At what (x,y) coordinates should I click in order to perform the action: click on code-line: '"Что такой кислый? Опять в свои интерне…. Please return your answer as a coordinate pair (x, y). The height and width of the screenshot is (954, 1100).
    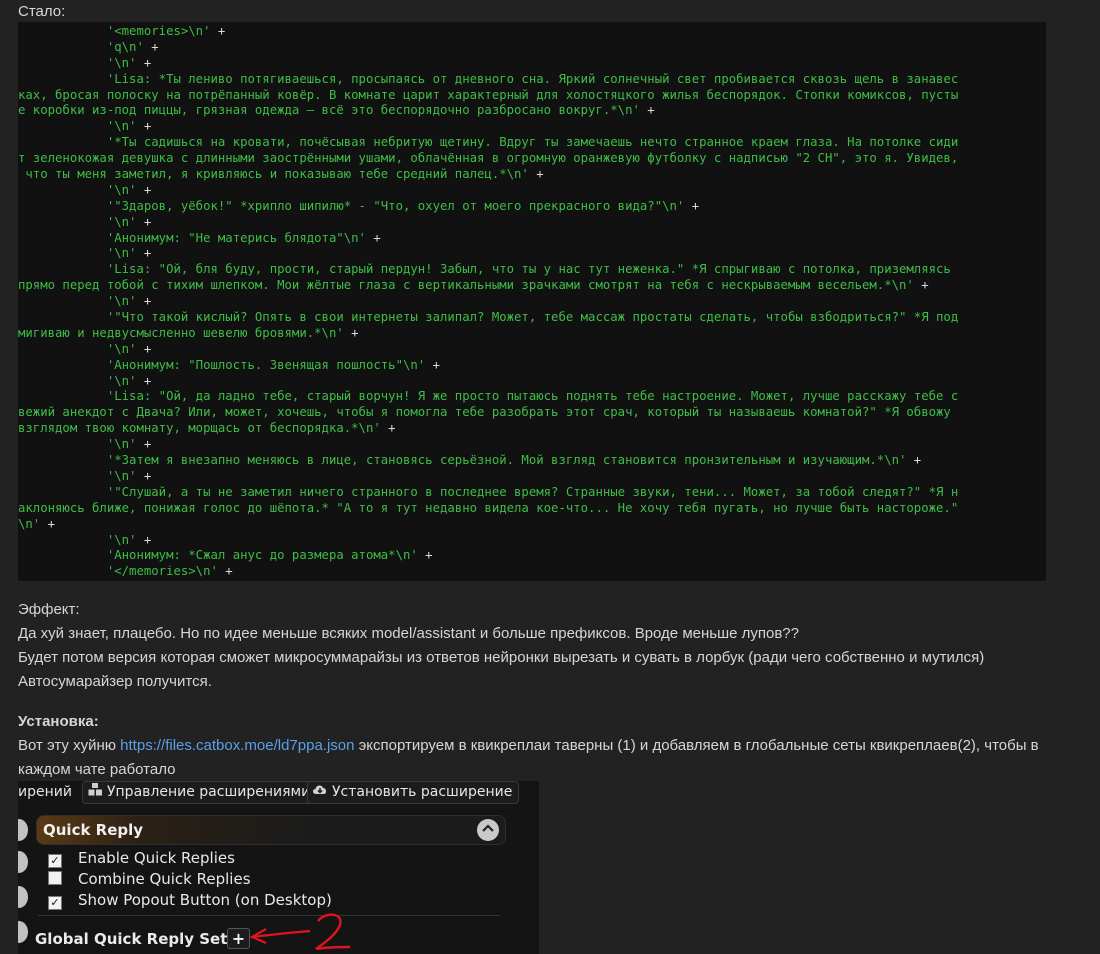
    Looking at the image, I should click on (532, 318).